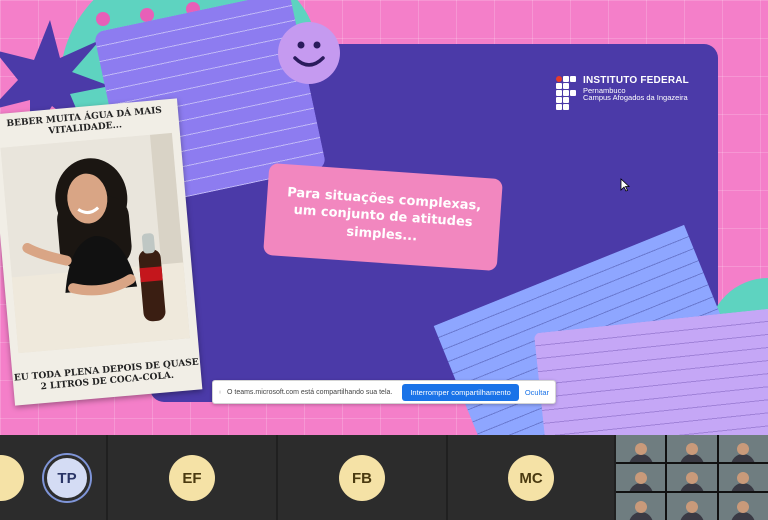 The height and width of the screenshot is (520, 768). I want to click on drag-handle-icon, so click(220, 392).